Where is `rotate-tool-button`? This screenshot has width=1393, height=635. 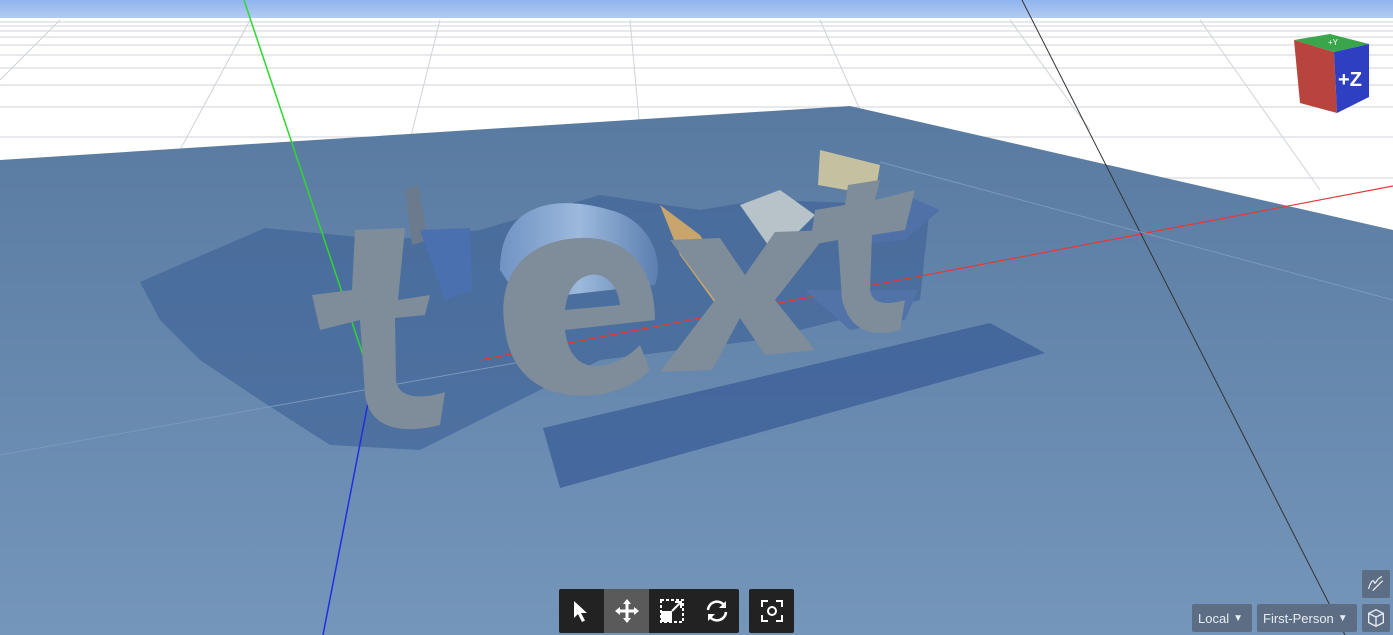
rotate-tool-button is located at coordinates (716, 611).